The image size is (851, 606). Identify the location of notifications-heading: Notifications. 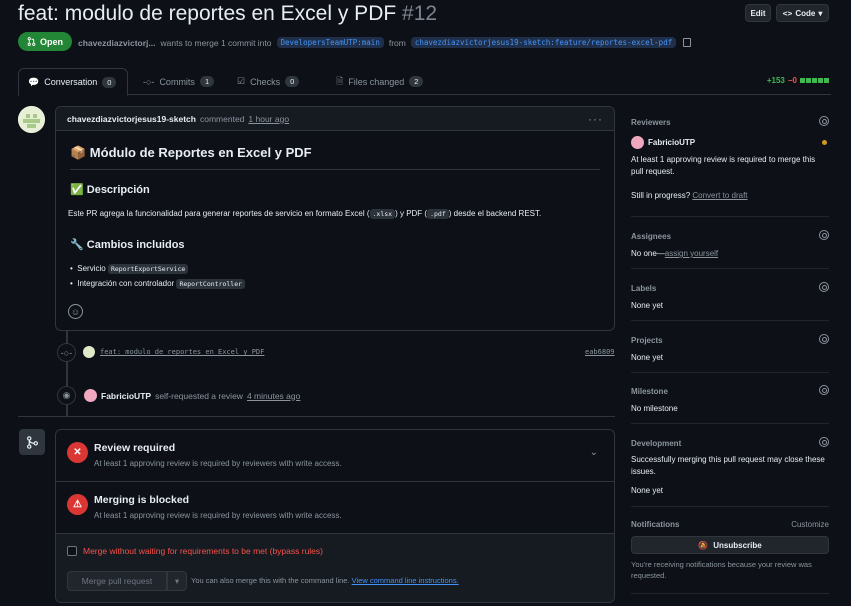
(655, 524).